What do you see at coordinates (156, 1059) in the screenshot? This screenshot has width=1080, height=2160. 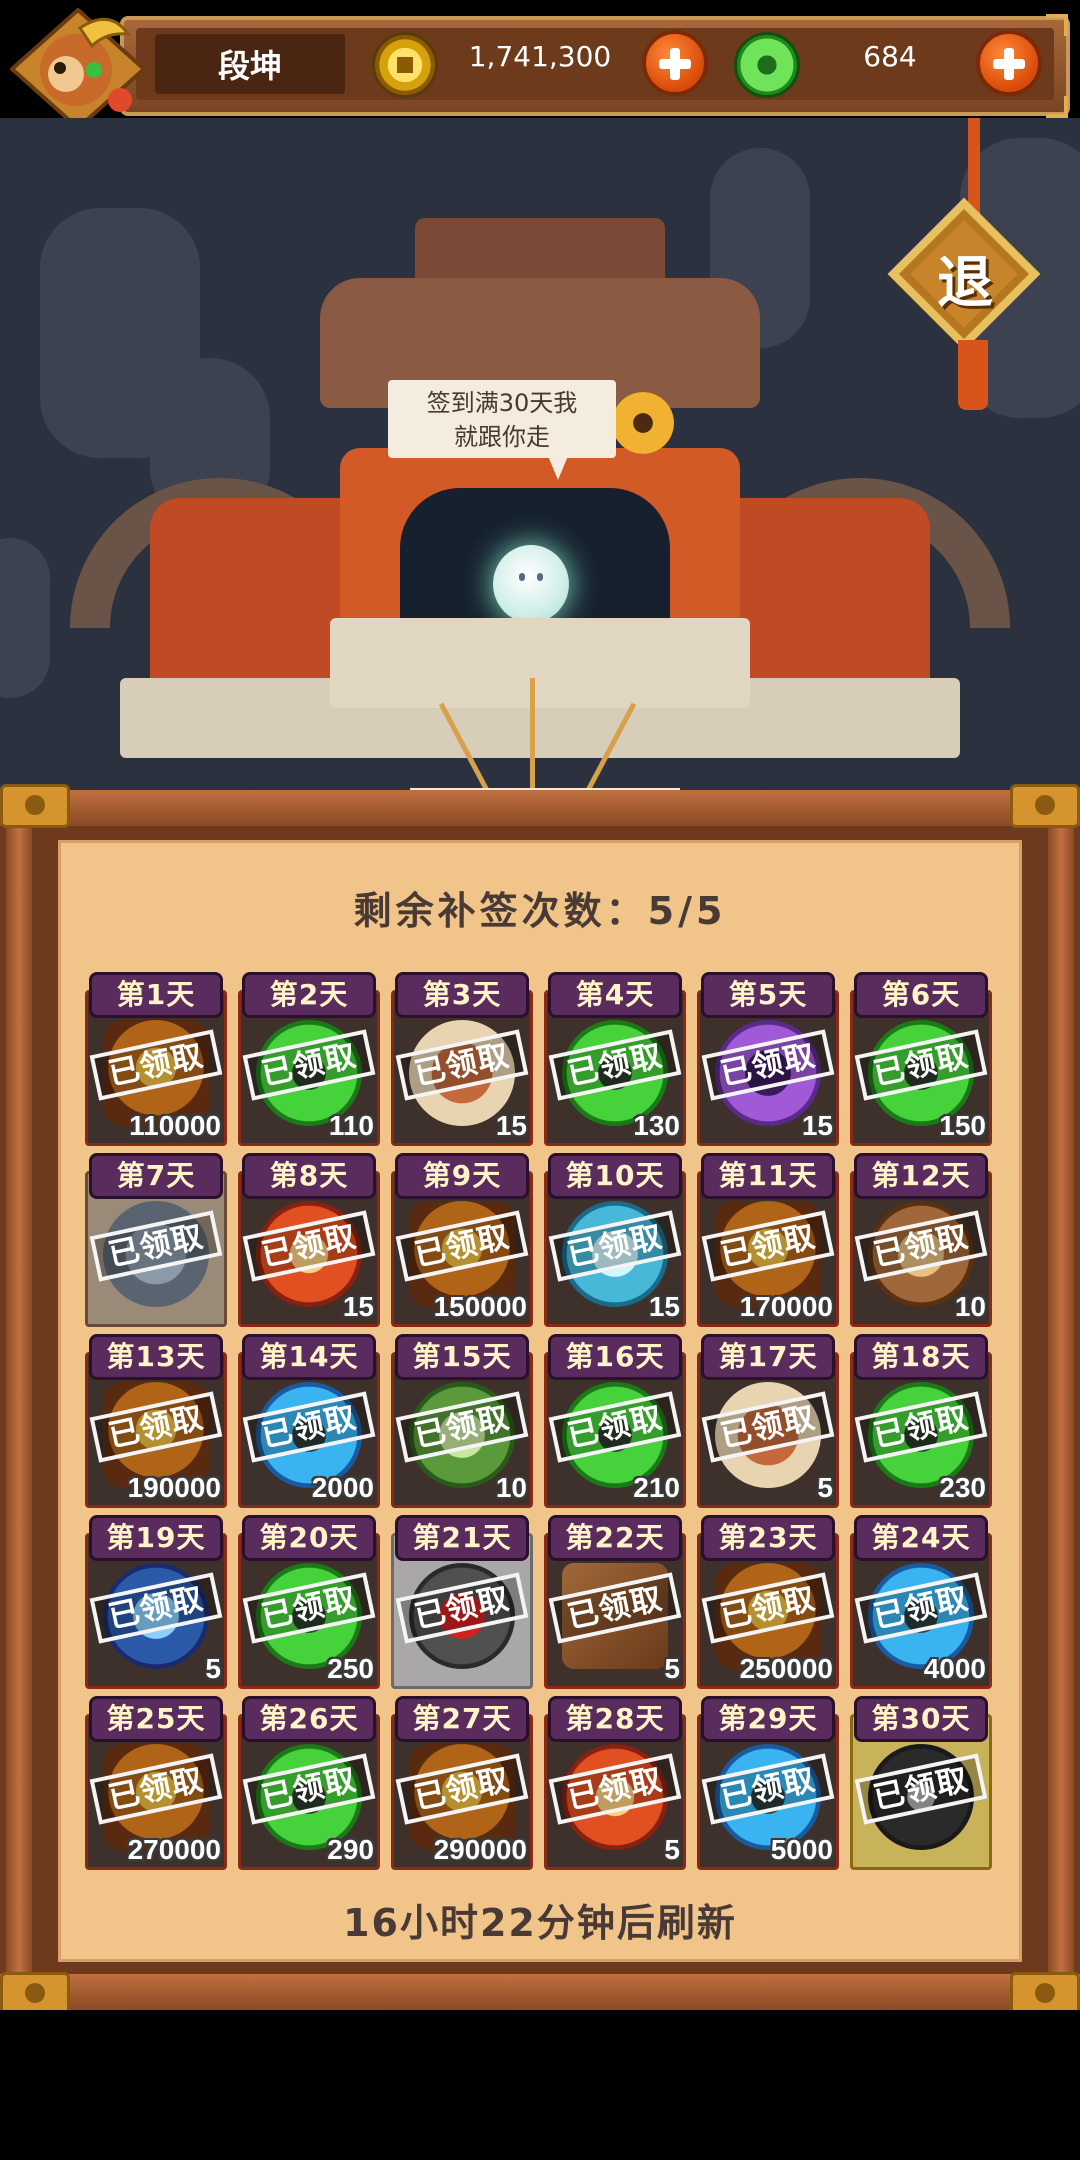 I see `day-cell: 第1天 已领取 110000` at bounding box center [156, 1059].